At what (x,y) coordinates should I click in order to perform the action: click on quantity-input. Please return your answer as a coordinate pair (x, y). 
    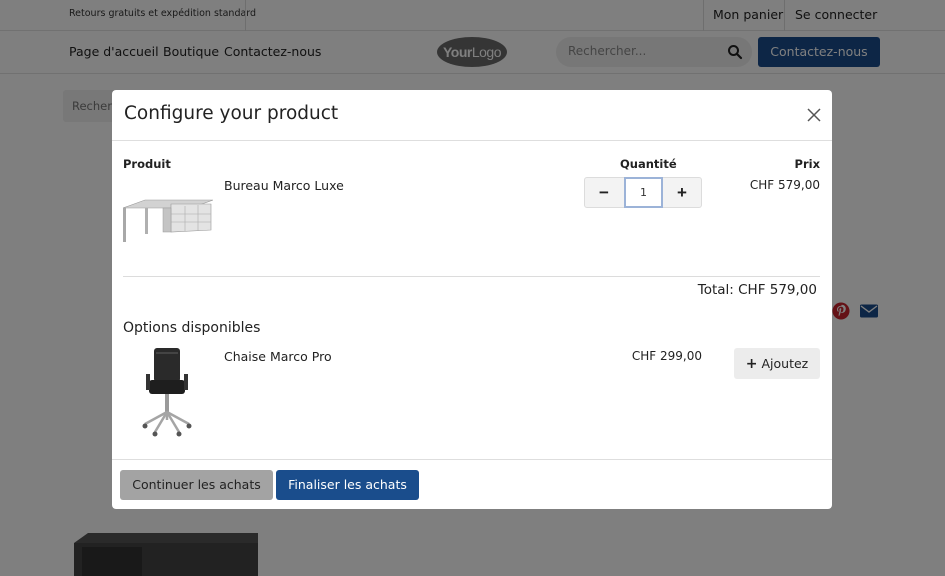
    Looking at the image, I should click on (643, 192).